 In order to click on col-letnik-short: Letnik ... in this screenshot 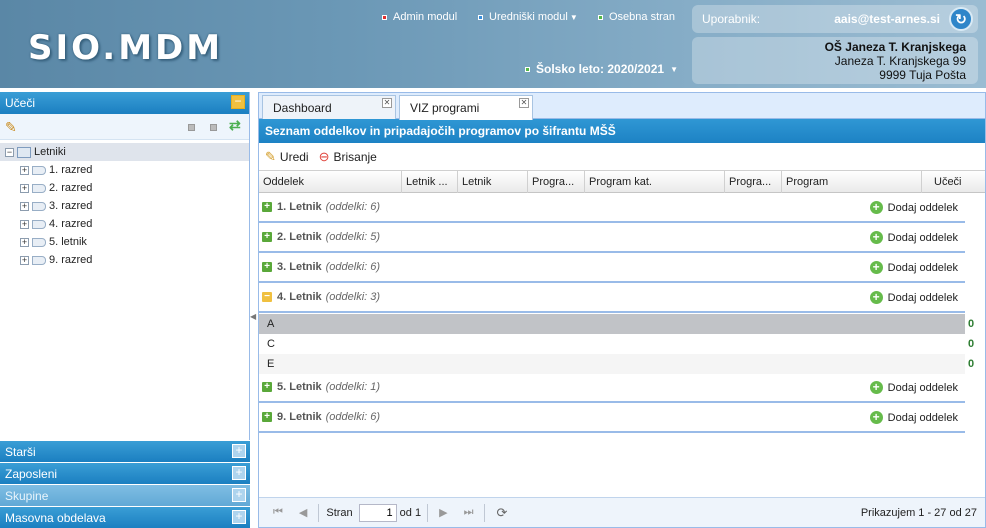, I will do `click(430, 182)`.